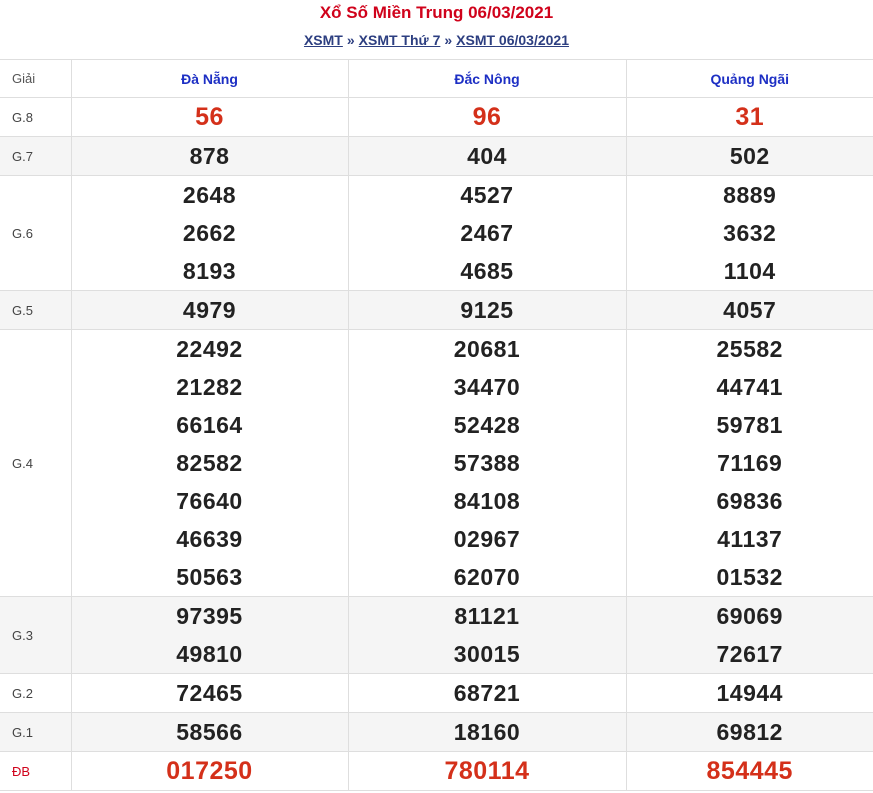  I want to click on result-number: 20681, so click(487, 349).